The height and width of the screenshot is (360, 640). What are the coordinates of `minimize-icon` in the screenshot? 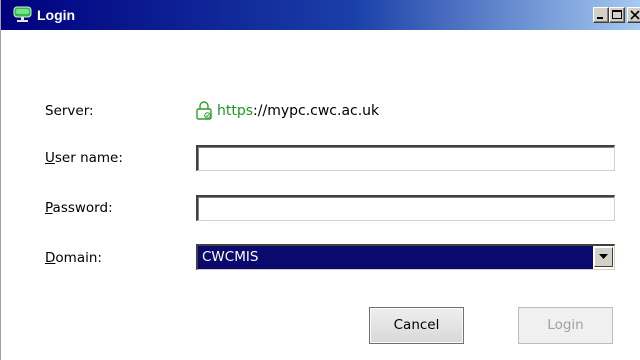 It's located at (600, 18).